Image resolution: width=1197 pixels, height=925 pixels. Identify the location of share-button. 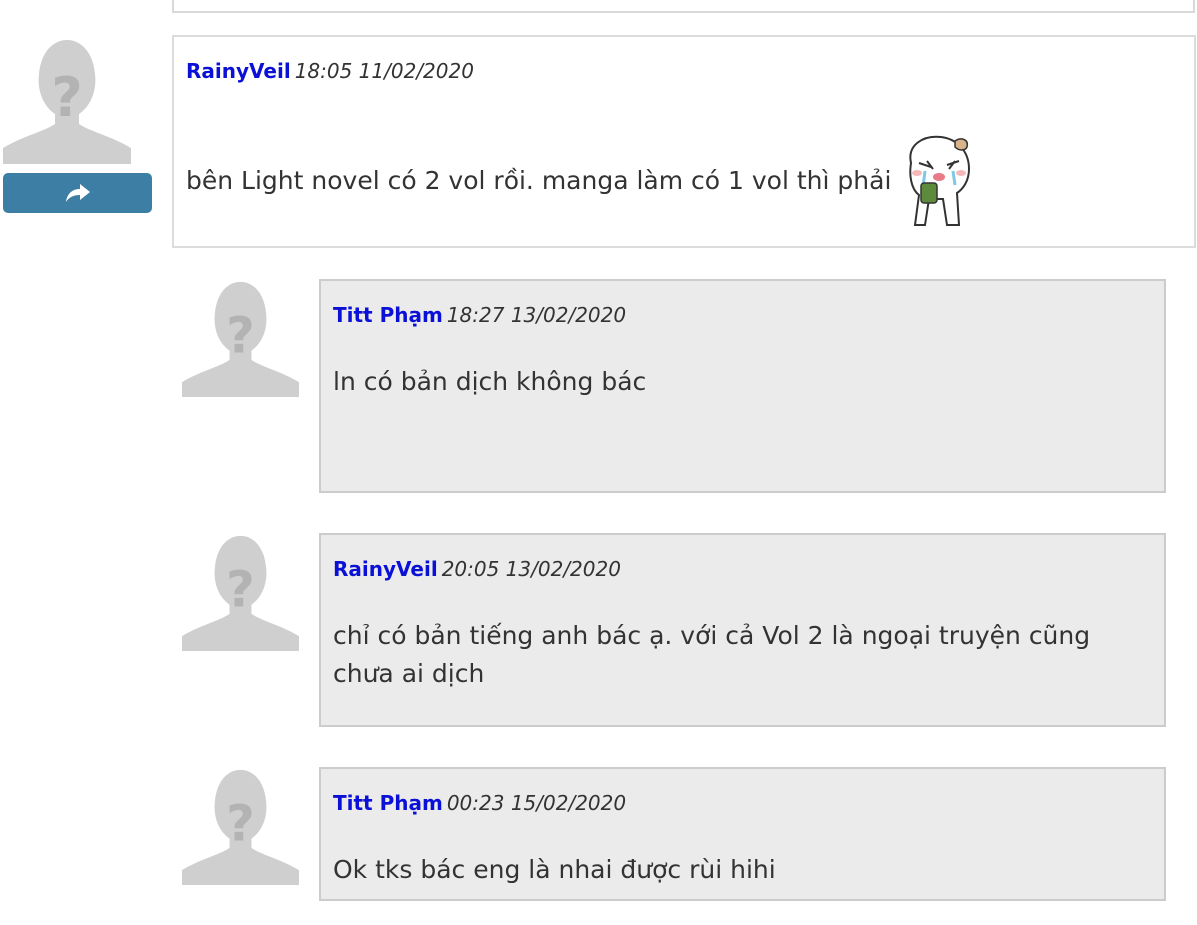
(77, 193).